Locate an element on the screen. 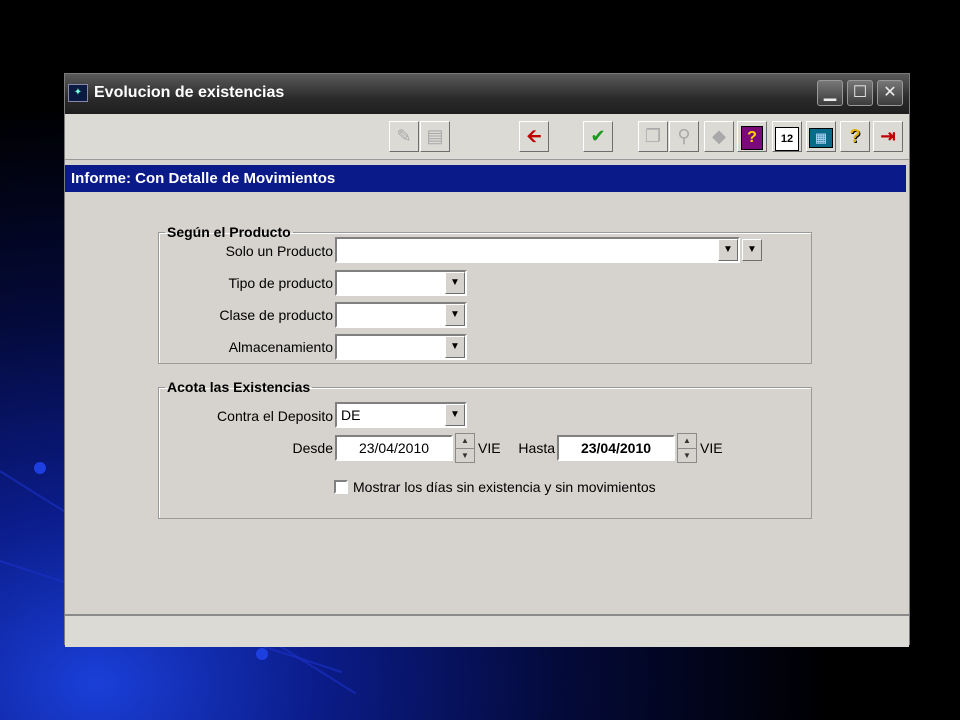  tipo-producto-dropdown-button: ▼ is located at coordinates (455, 283).